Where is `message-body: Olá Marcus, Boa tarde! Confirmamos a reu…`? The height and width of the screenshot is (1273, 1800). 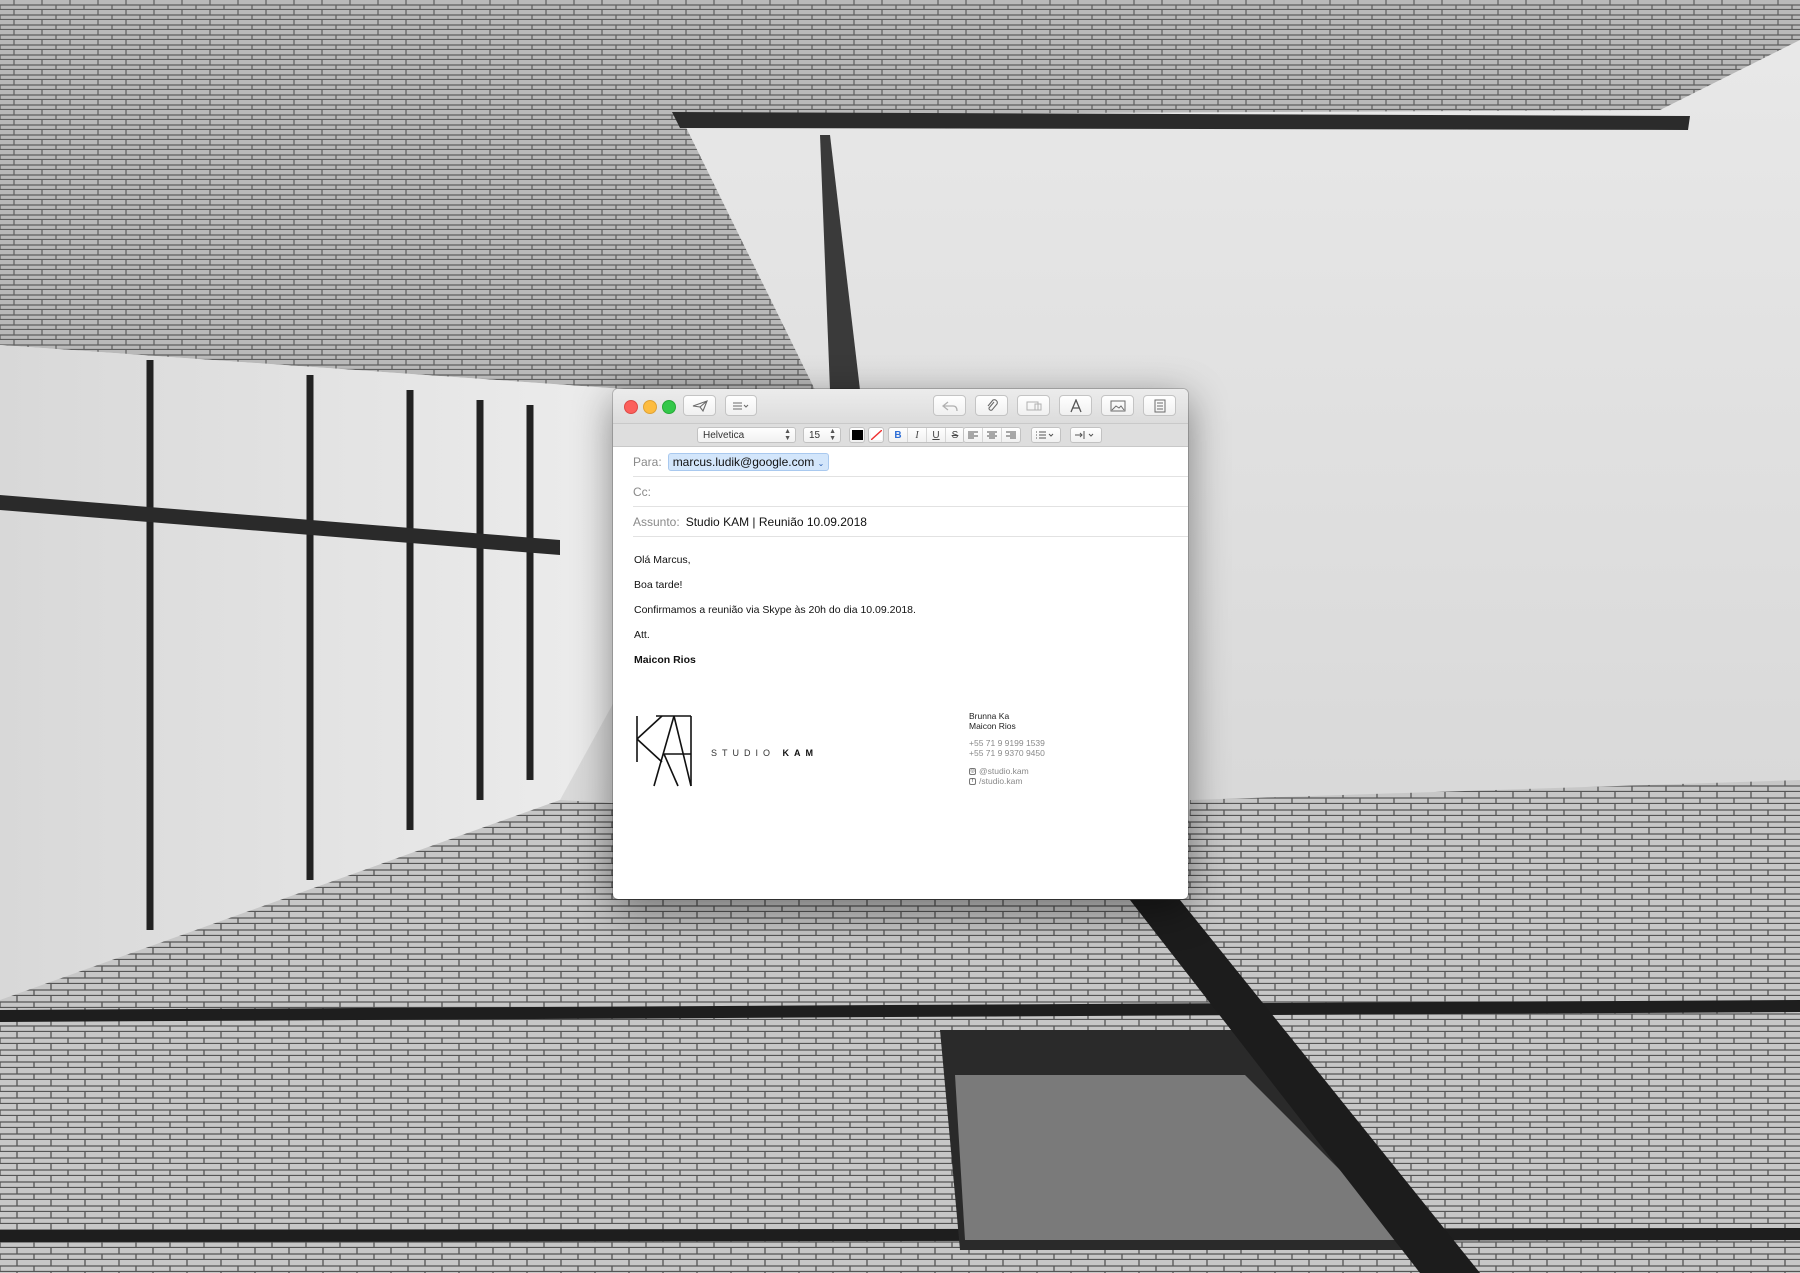 message-body: Olá Marcus, Boa tarde! Confirmamos a reu… is located at coordinates (775, 616).